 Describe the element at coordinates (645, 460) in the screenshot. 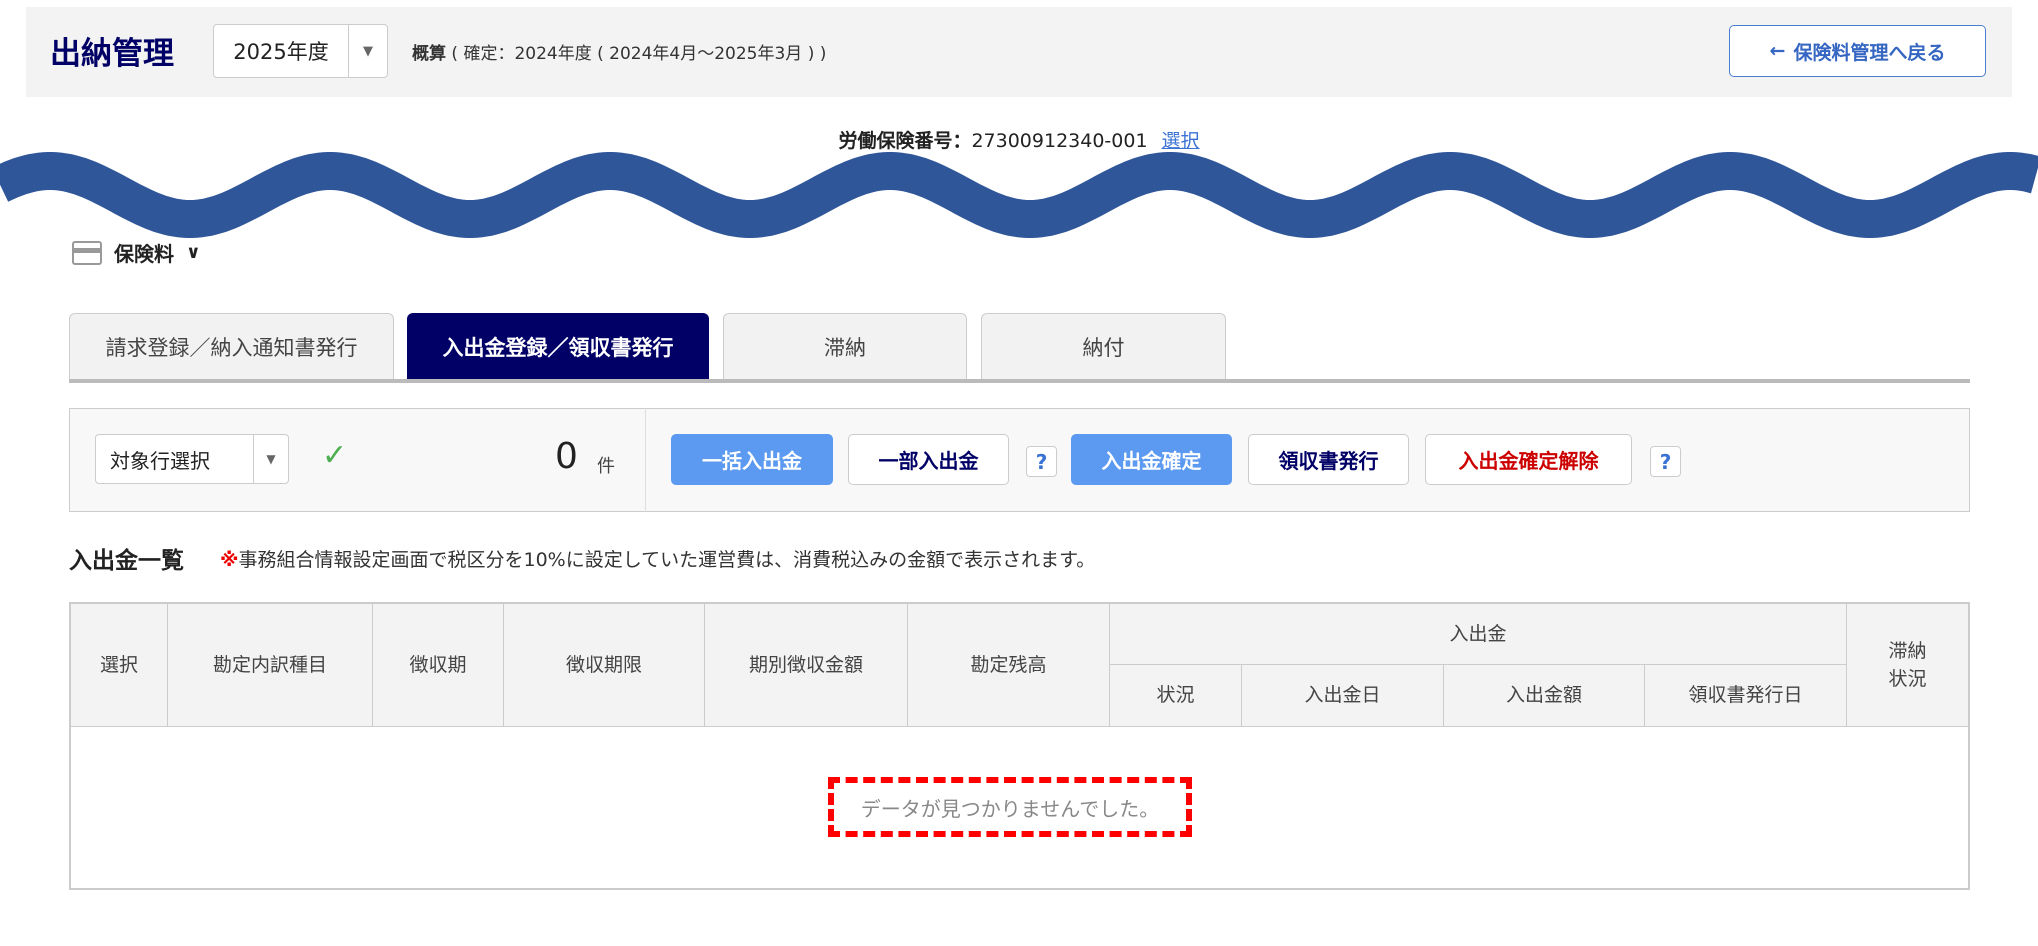

I see `toolbar-divider` at that location.